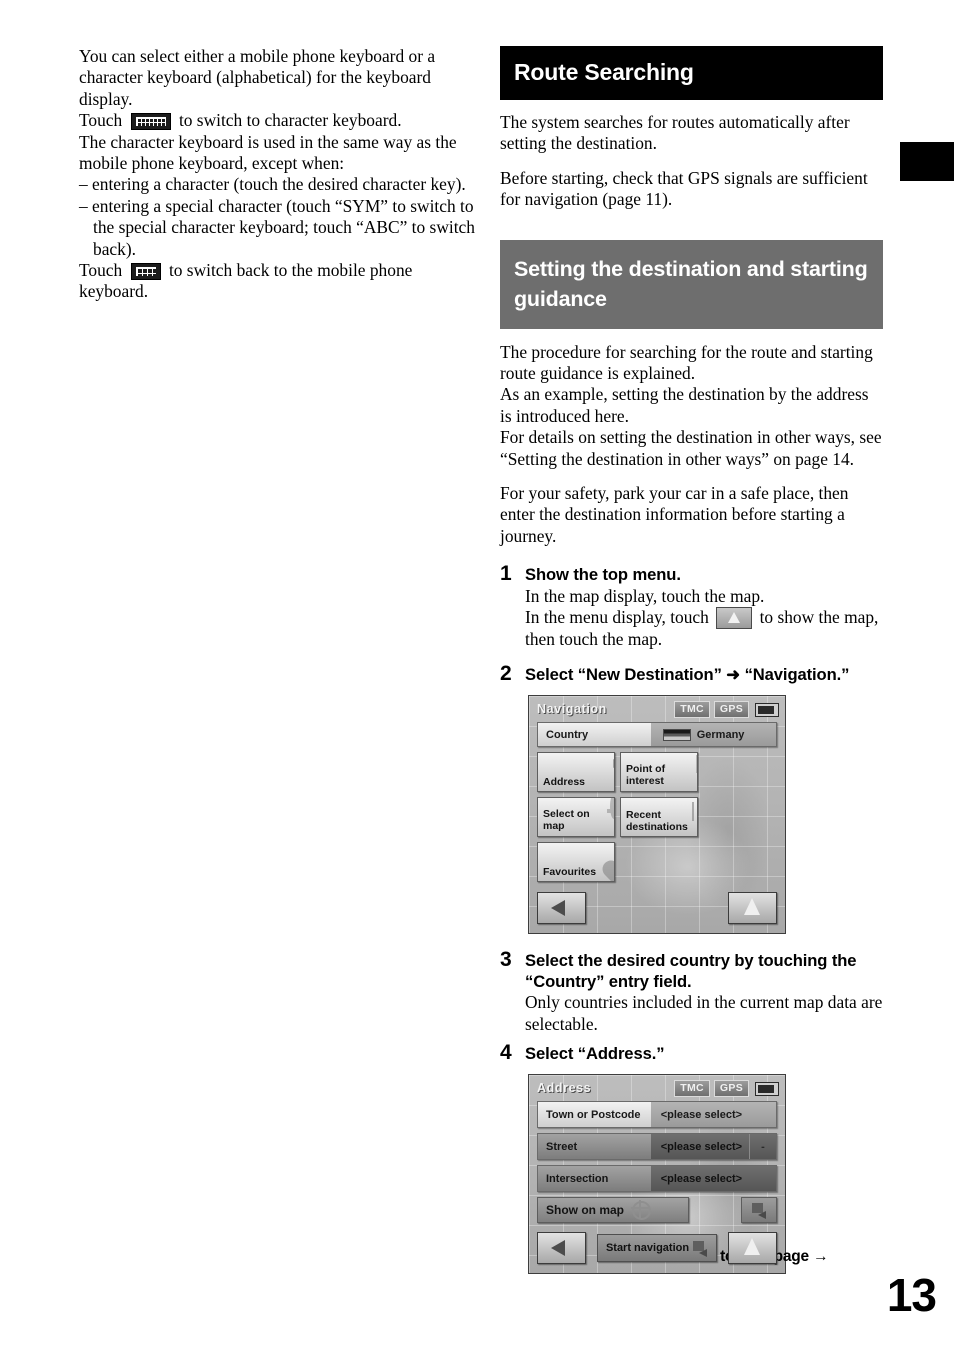 Image resolution: width=954 pixels, height=1352 pixels. Describe the element at coordinates (594, 1115) in the screenshot. I see `row-town-or-postcode-label: Town or Postcode` at that location.